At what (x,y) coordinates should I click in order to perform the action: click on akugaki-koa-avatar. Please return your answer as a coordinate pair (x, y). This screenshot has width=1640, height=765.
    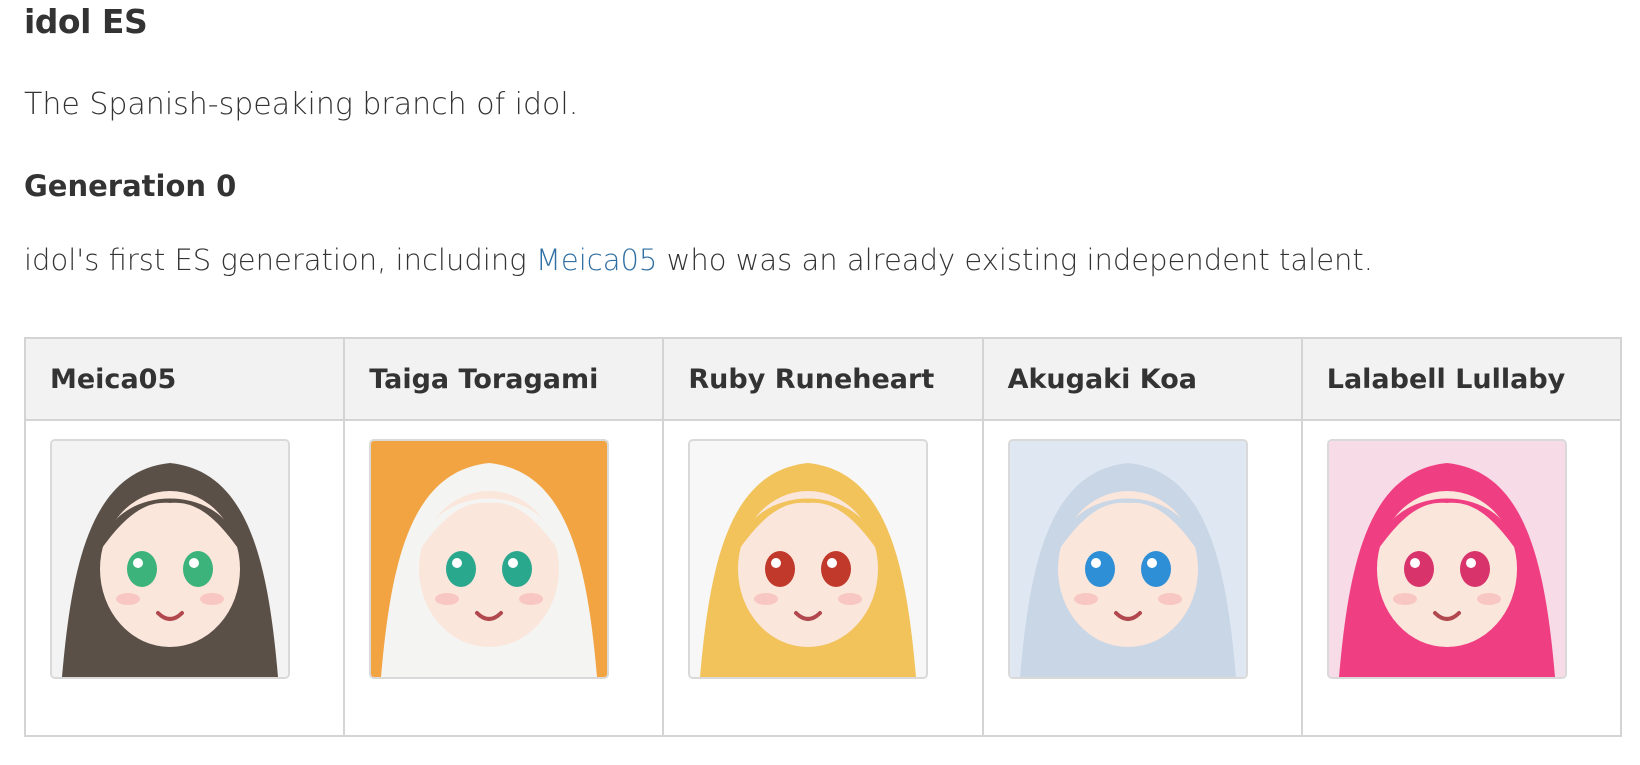
    Looking at the image, I should click on (1127, 559).